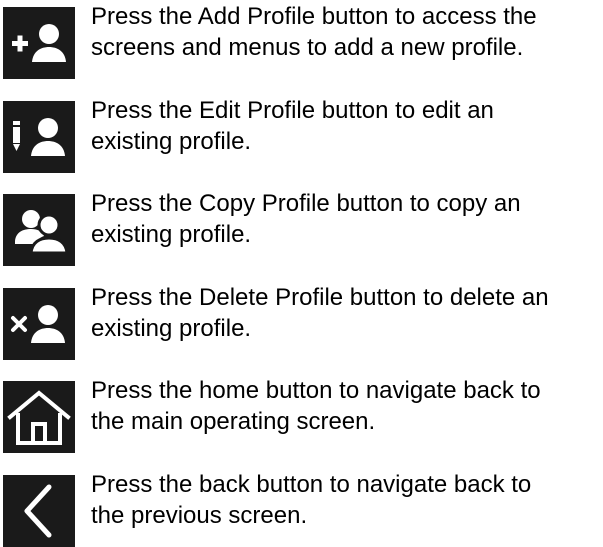 The width and height of the screenshot is (603, 547). What do you see at coordinates (39, 417) in the screenshot?
I see `home-icon` at bounding box center [39, 417].